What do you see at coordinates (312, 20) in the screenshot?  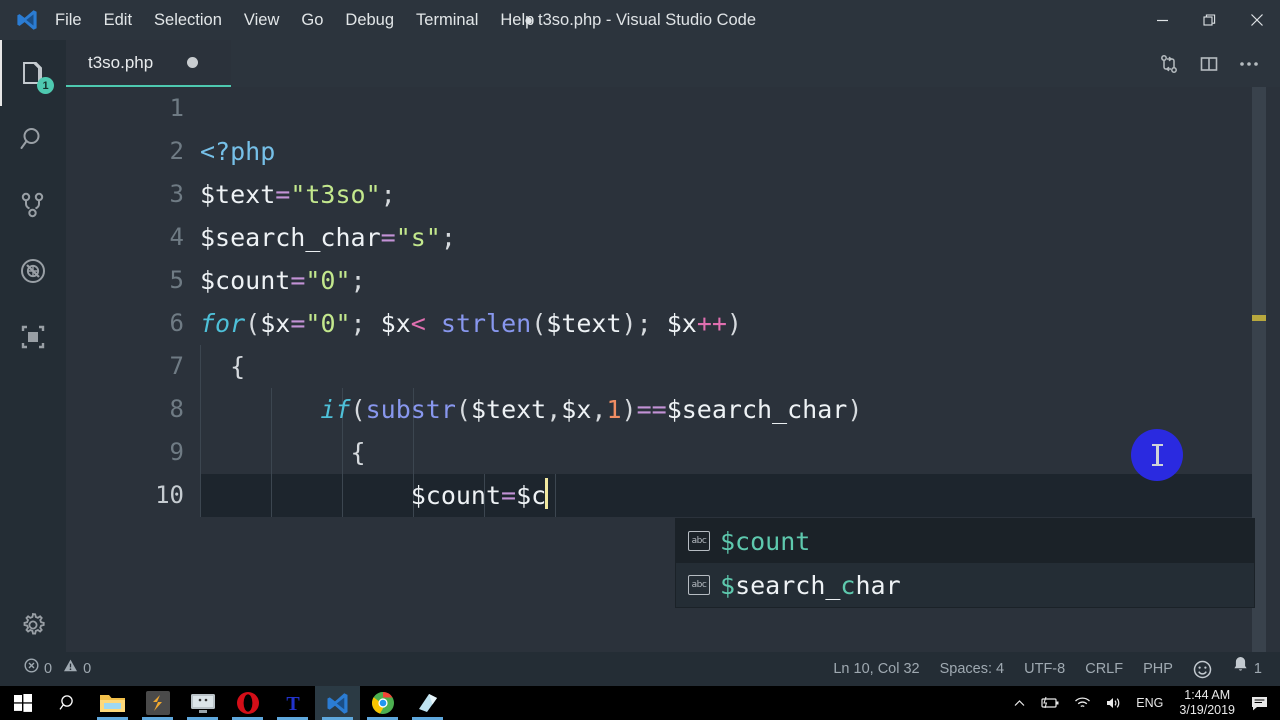 I see `menu-go: Go` at bounding box center [312, 20].